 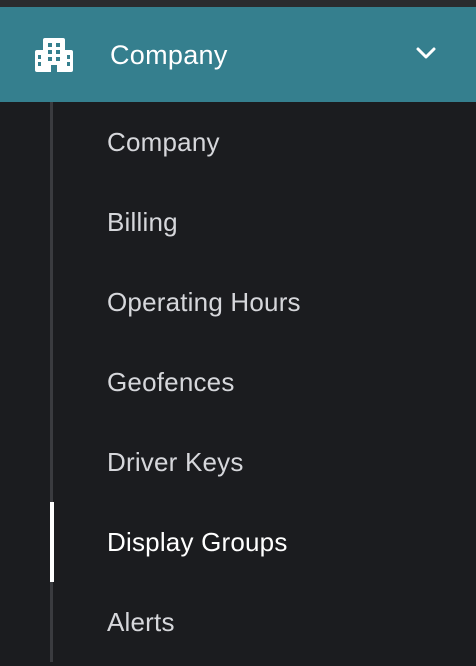 What do you see at coordinates (171, 382) in the screenshot?
I see `submenu-item-label: Geofences` at bounding box center [171, 382].